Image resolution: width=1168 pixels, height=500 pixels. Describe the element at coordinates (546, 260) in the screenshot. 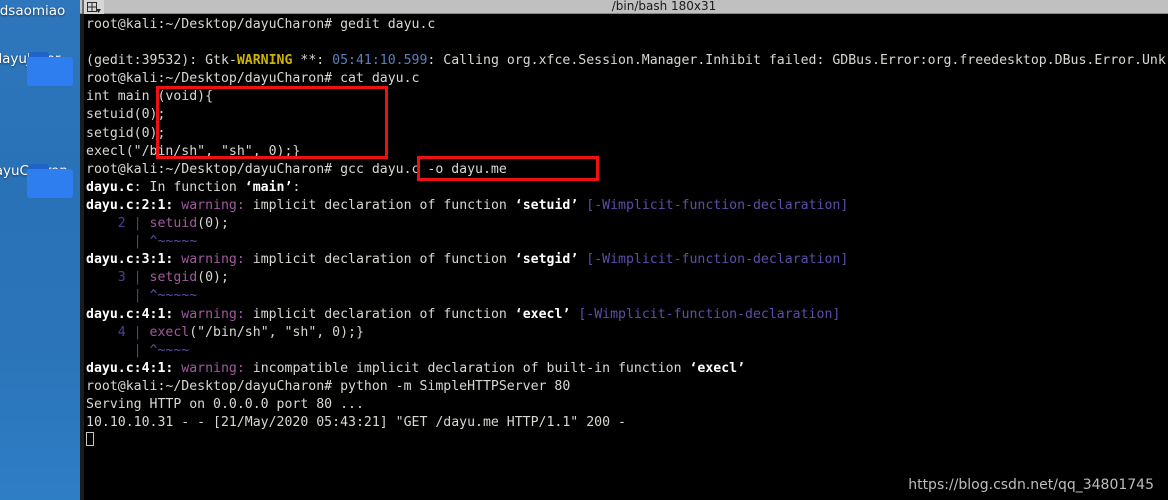

I see `terminal-text: ‘setgid’` at that location.